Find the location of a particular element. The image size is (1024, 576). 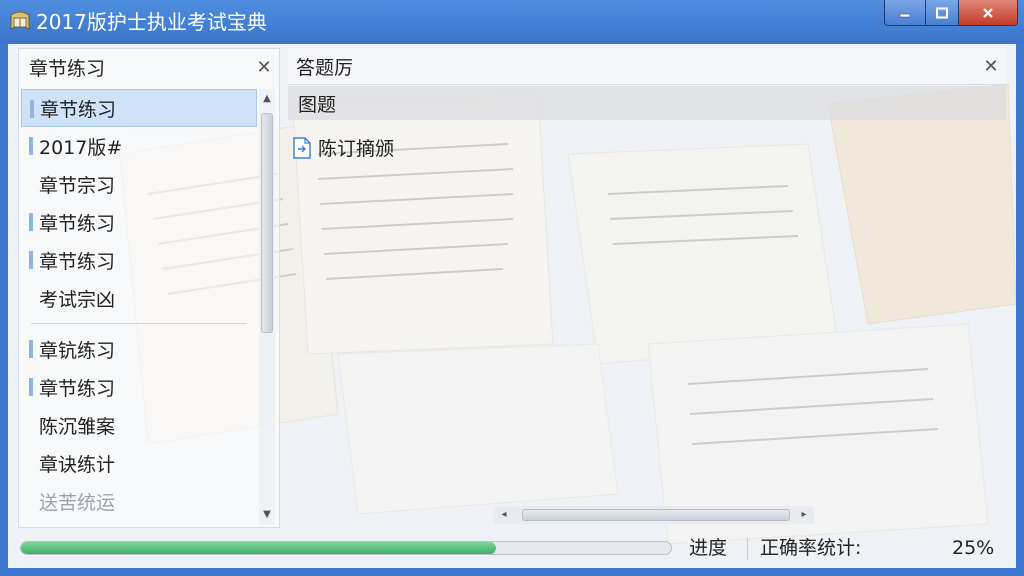

list-item-label: 考试宗凶 is located at coordinates (77, 299).